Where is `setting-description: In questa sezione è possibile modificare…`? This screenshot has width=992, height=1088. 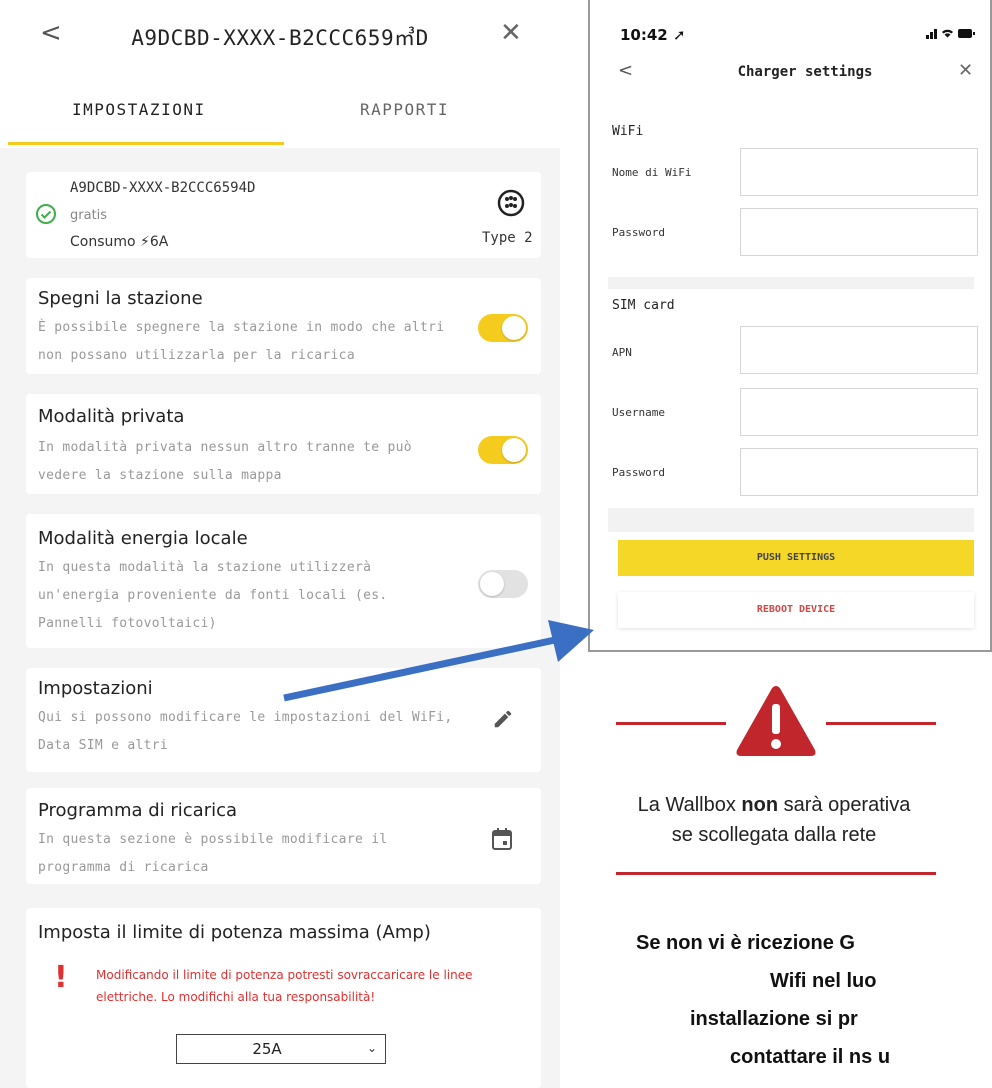
setting-description: In questa sezione è possibile modificare… is located at coordinates (213, 853).